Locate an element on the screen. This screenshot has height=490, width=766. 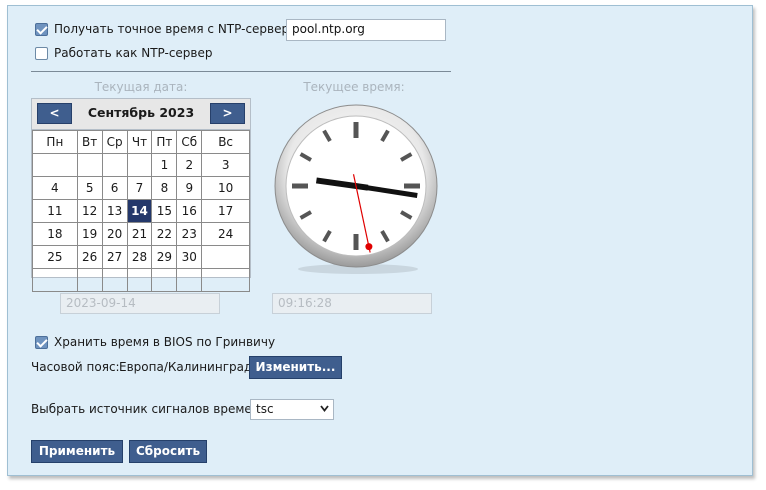
calendar-day: 13 is located at coordinates (114, 211).